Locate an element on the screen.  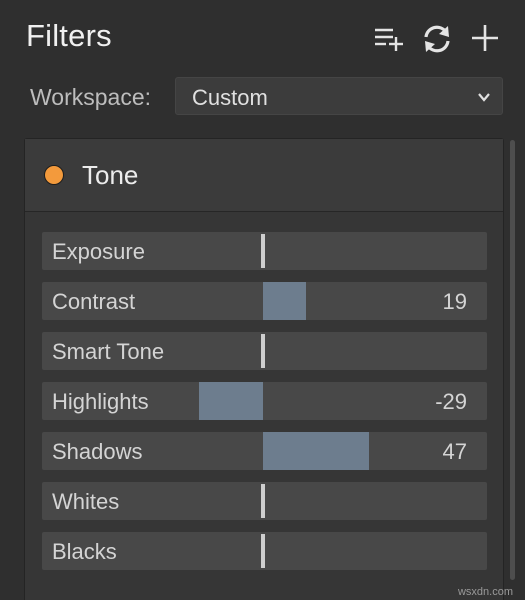
panel-title: Filters is located at coordinates (69, 35).